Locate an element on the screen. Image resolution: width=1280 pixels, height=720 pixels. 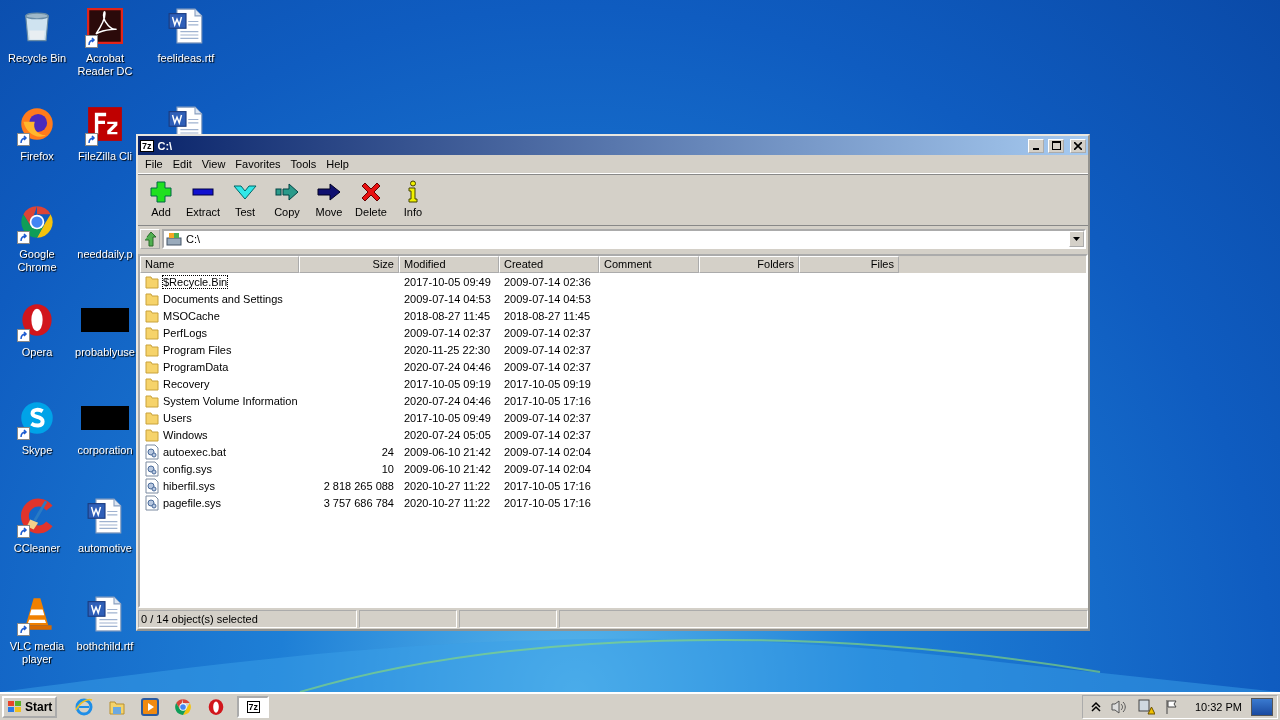
maximize-button is located at coordinates (1056, 145).